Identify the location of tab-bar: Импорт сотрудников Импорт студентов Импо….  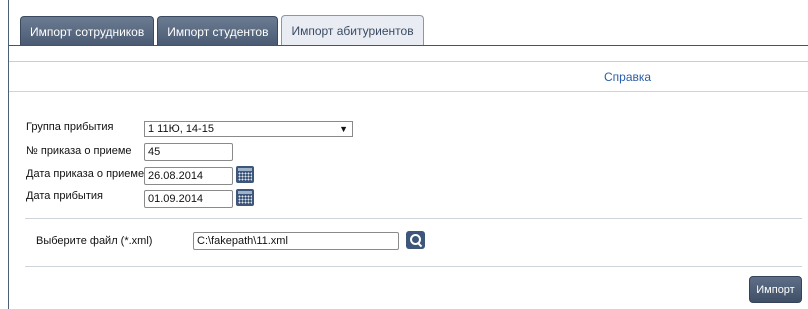
(222, 30).